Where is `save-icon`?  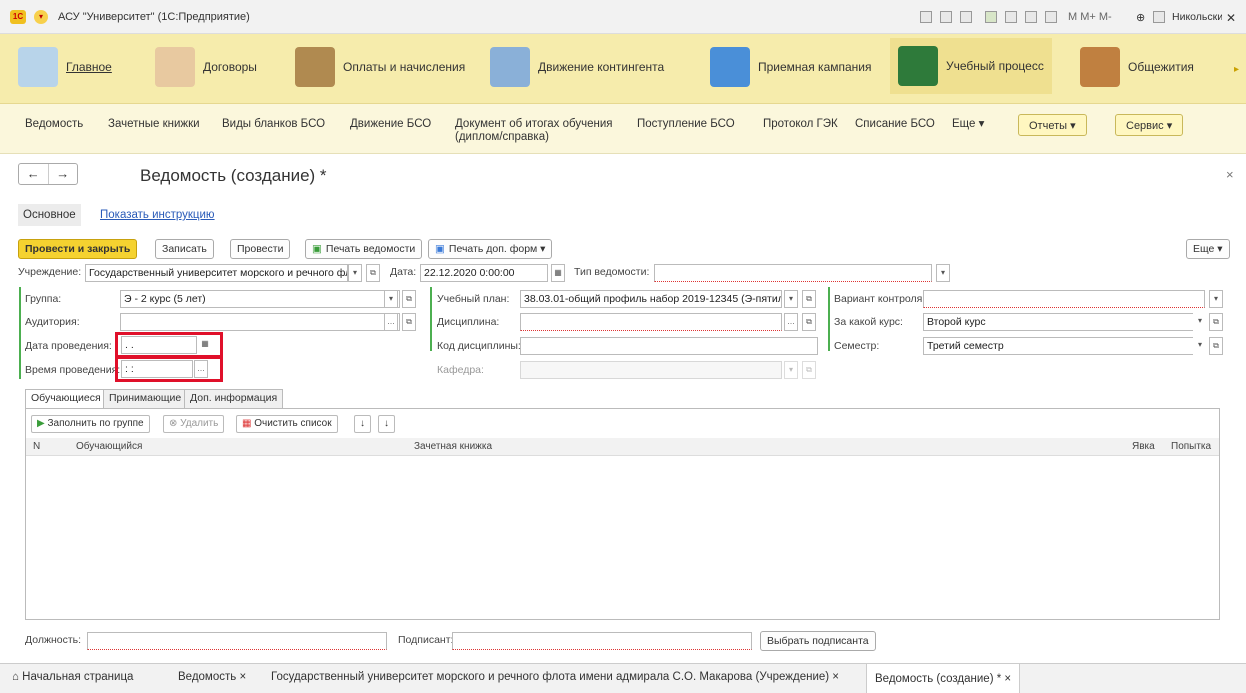
save-icon is located at coordinates (926, 17).